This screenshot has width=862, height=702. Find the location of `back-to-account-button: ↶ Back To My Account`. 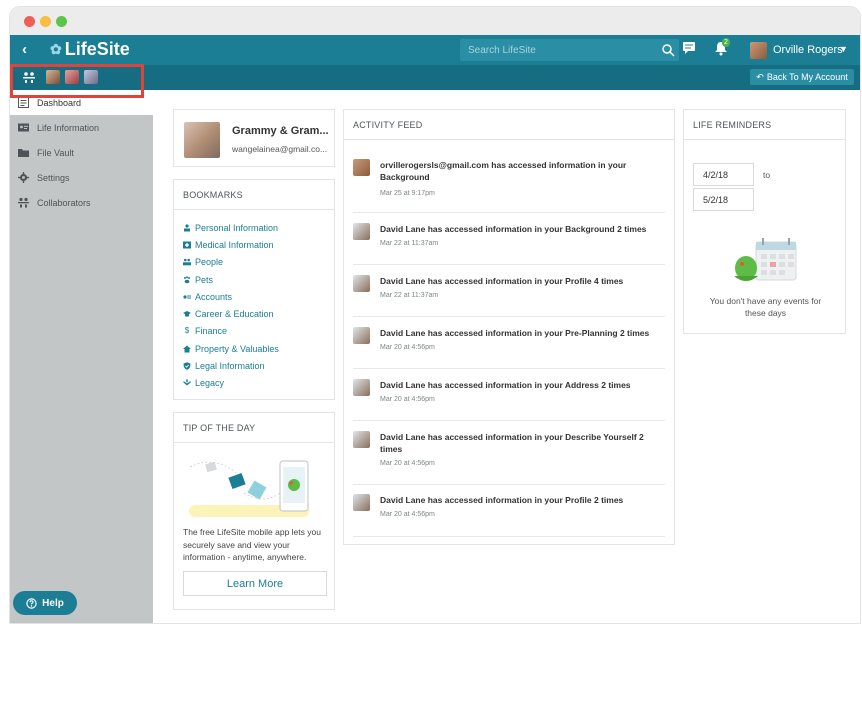

back-to-account-button: ↶ Back To My Account is located at coordinates (802, 77).